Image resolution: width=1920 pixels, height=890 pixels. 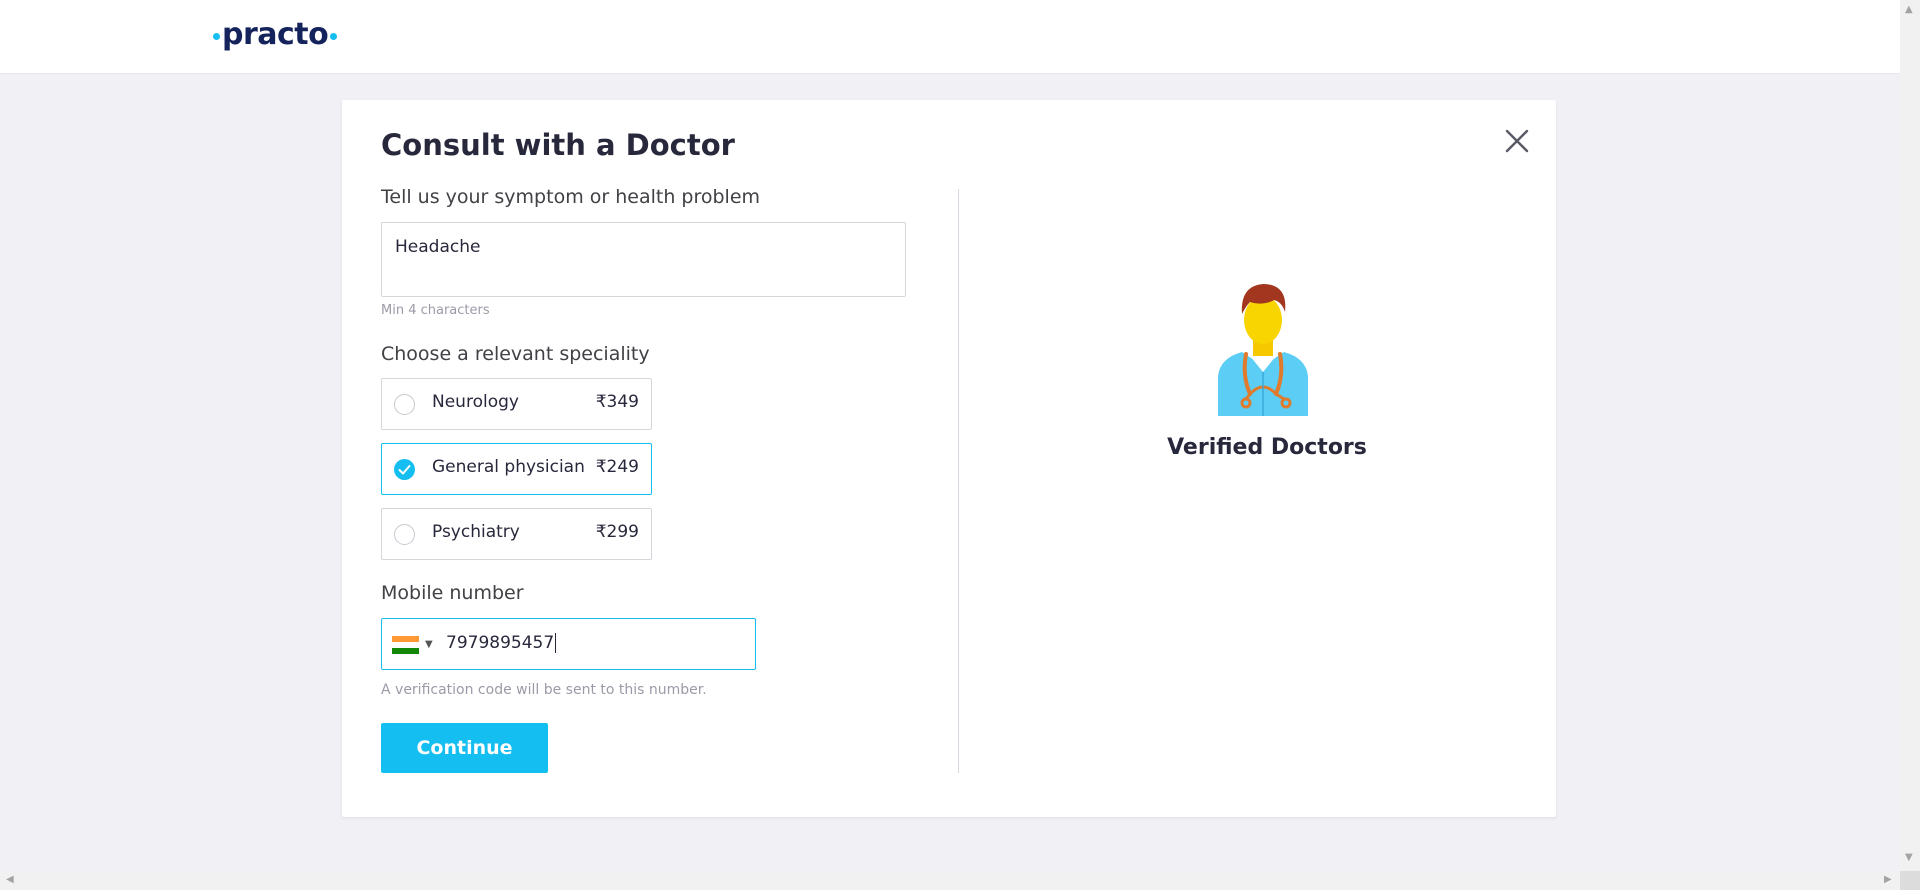 I want to click on dialog-title: Consult with a Doctor, so click(x=558, y=145).